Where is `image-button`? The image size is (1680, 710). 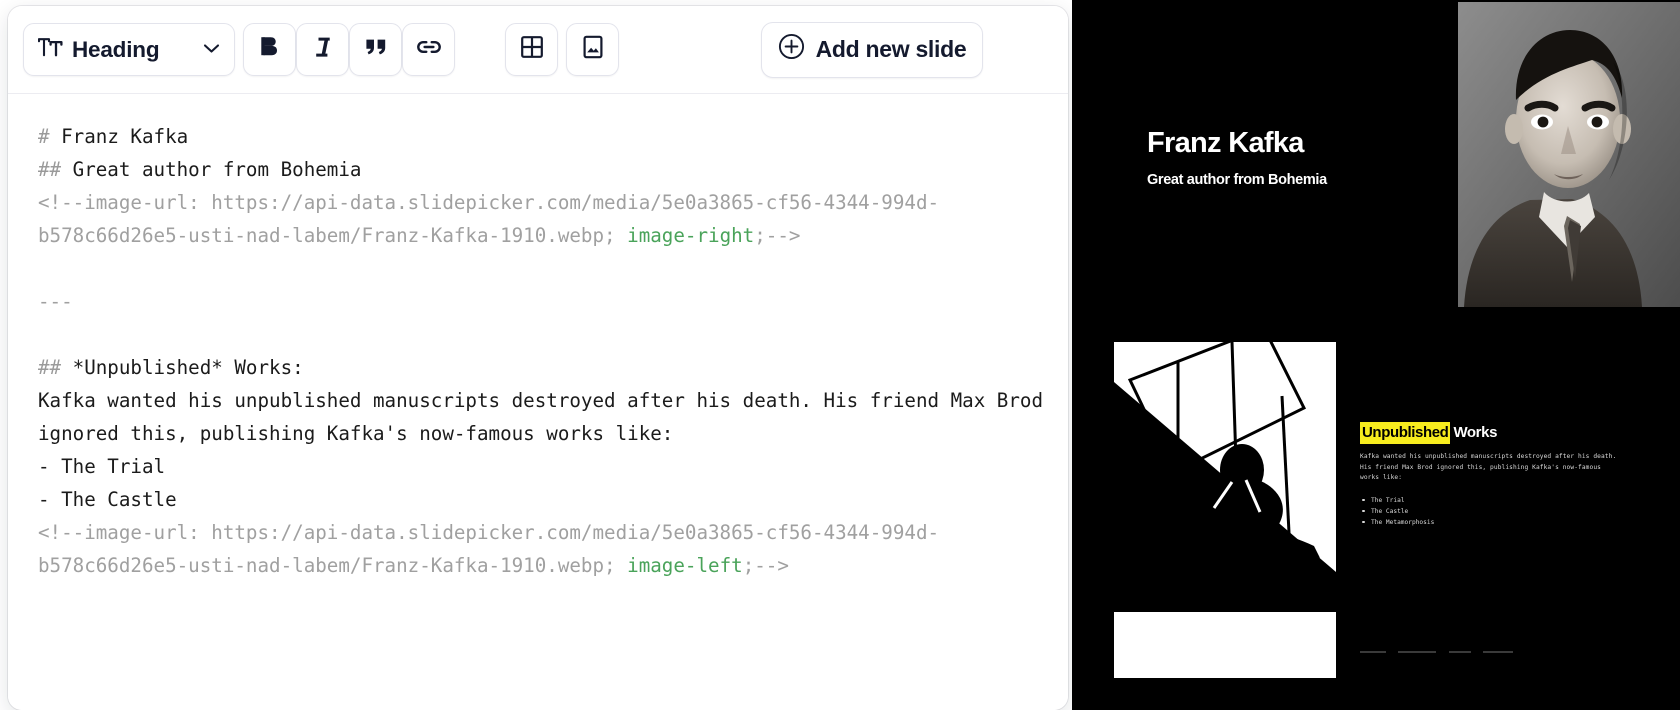
image-button is located at coordinates (592, 49).